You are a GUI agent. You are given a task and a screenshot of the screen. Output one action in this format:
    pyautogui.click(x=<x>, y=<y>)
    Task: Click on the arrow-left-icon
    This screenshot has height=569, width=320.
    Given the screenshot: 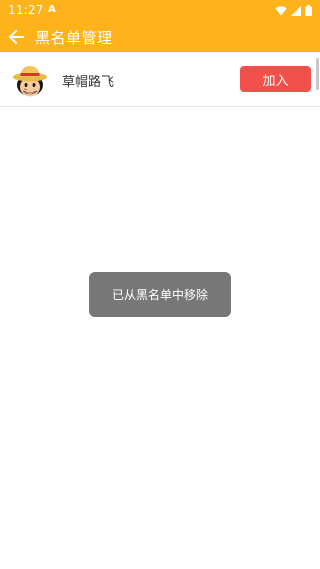 What is the action you would take?
    pyautogui.click(x=16, y=37)
    